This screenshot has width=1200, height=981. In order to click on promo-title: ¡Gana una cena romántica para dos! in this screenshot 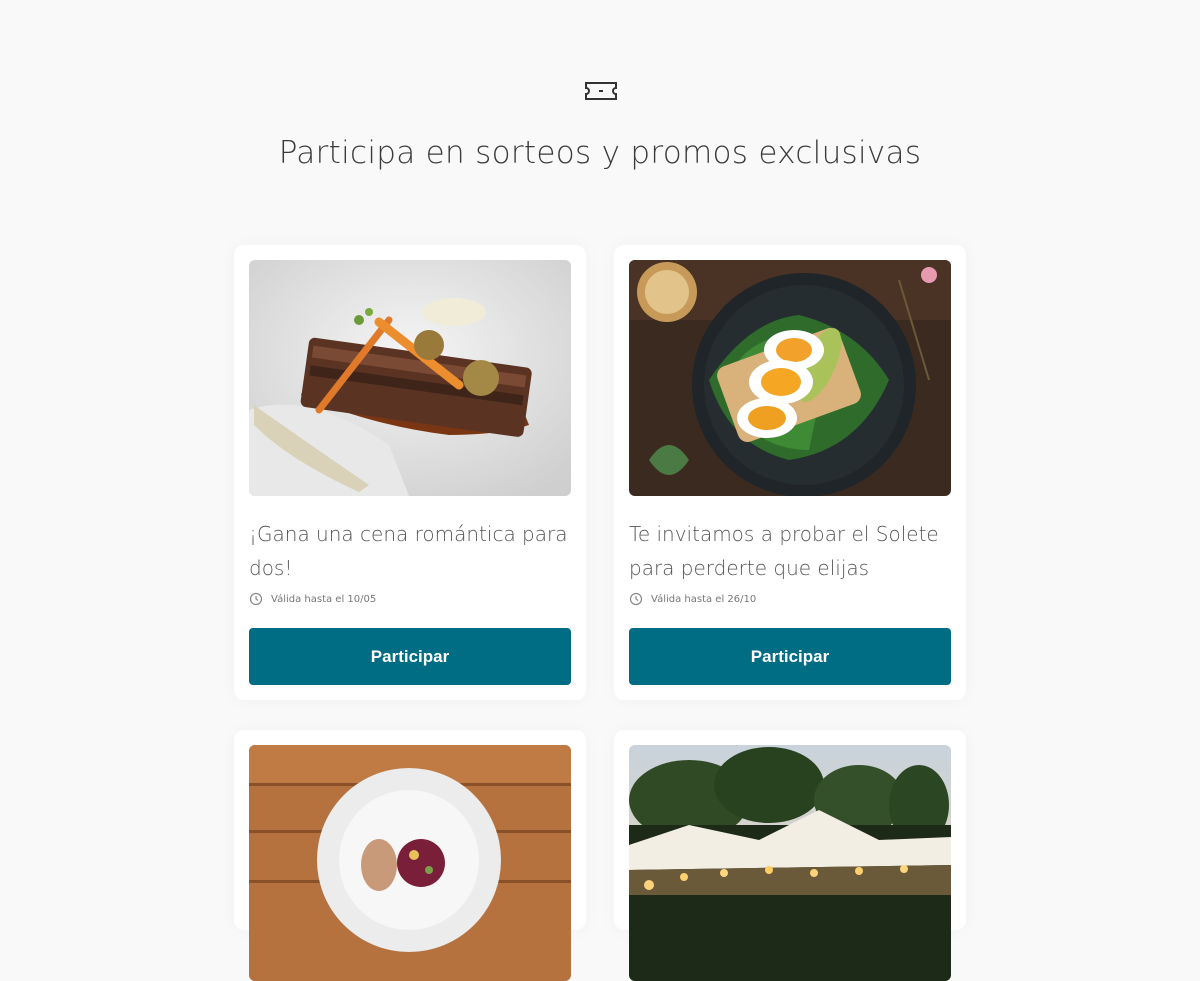, I will do `click(408, 551)`.